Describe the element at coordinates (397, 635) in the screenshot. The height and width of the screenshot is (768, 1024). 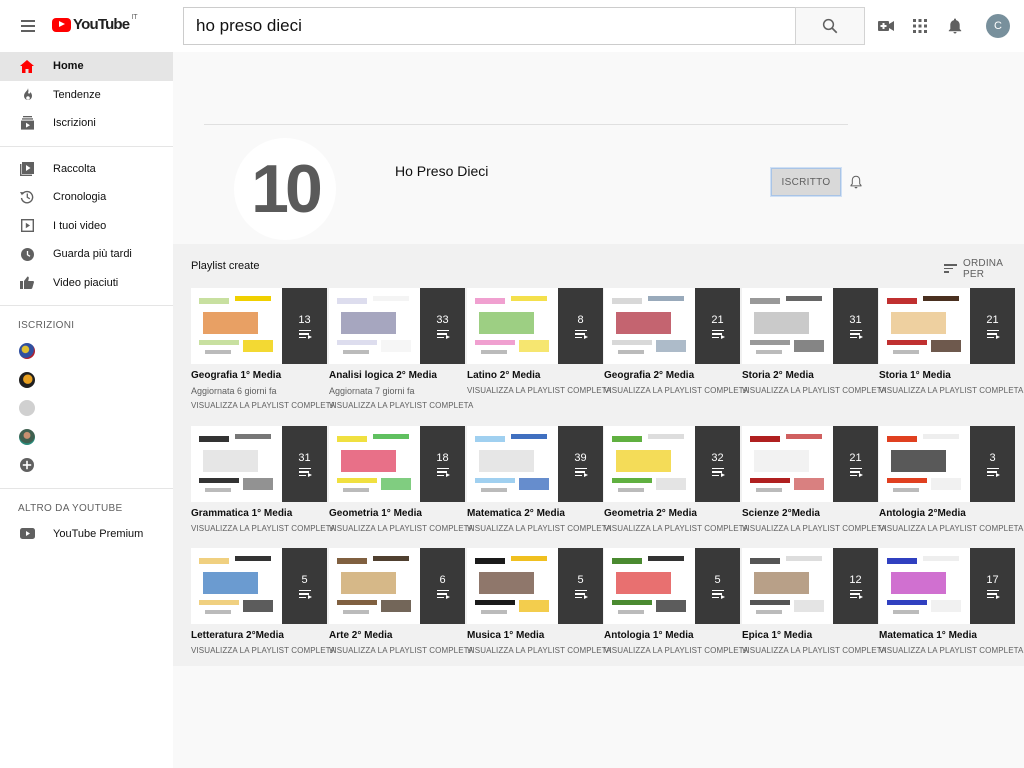
I see `playlist-title: Arte 2° Media` at that location.